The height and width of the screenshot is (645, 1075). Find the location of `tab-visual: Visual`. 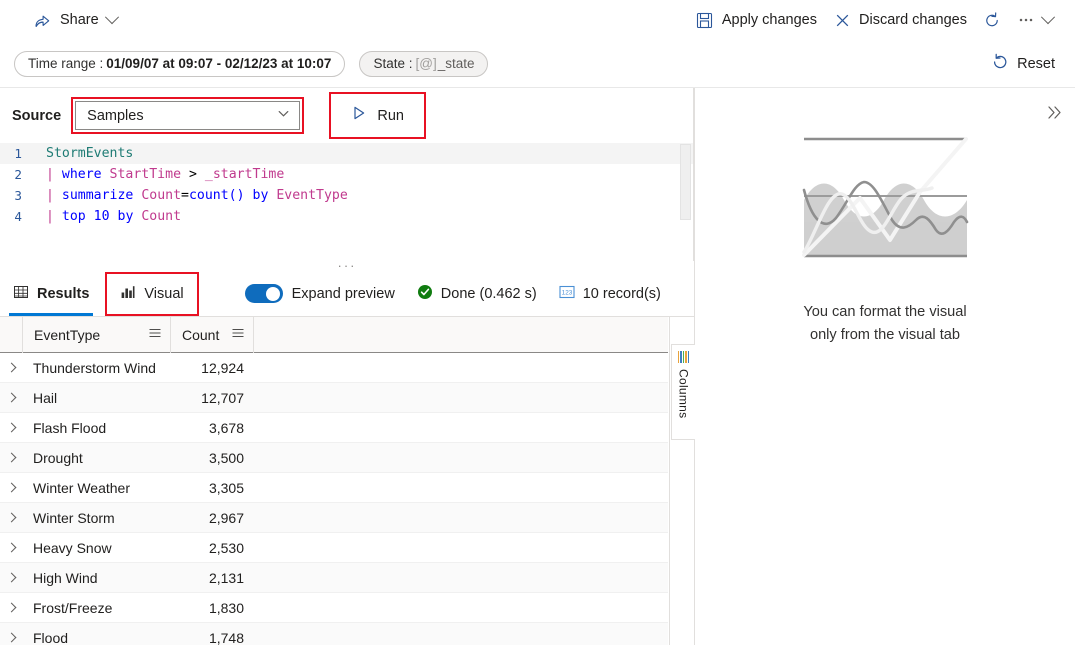

tab-visual: Visual is located at coordinates (152, 293).